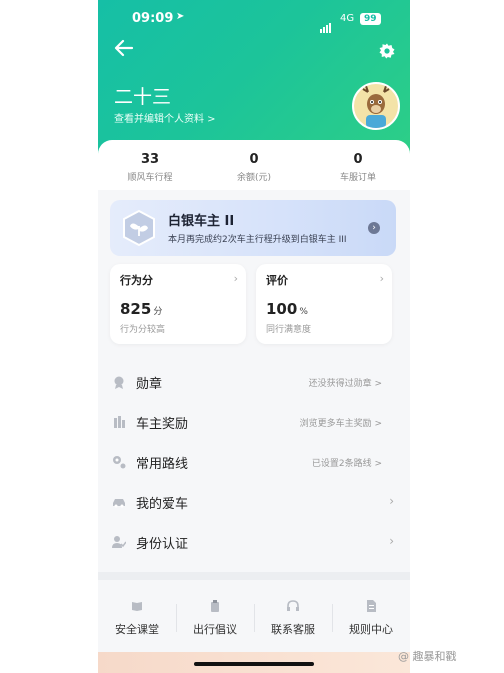  Describe the element at coordinates (254, 502) in the screenshot. I see `menu-item-my-car: 我的爱车` at that location.